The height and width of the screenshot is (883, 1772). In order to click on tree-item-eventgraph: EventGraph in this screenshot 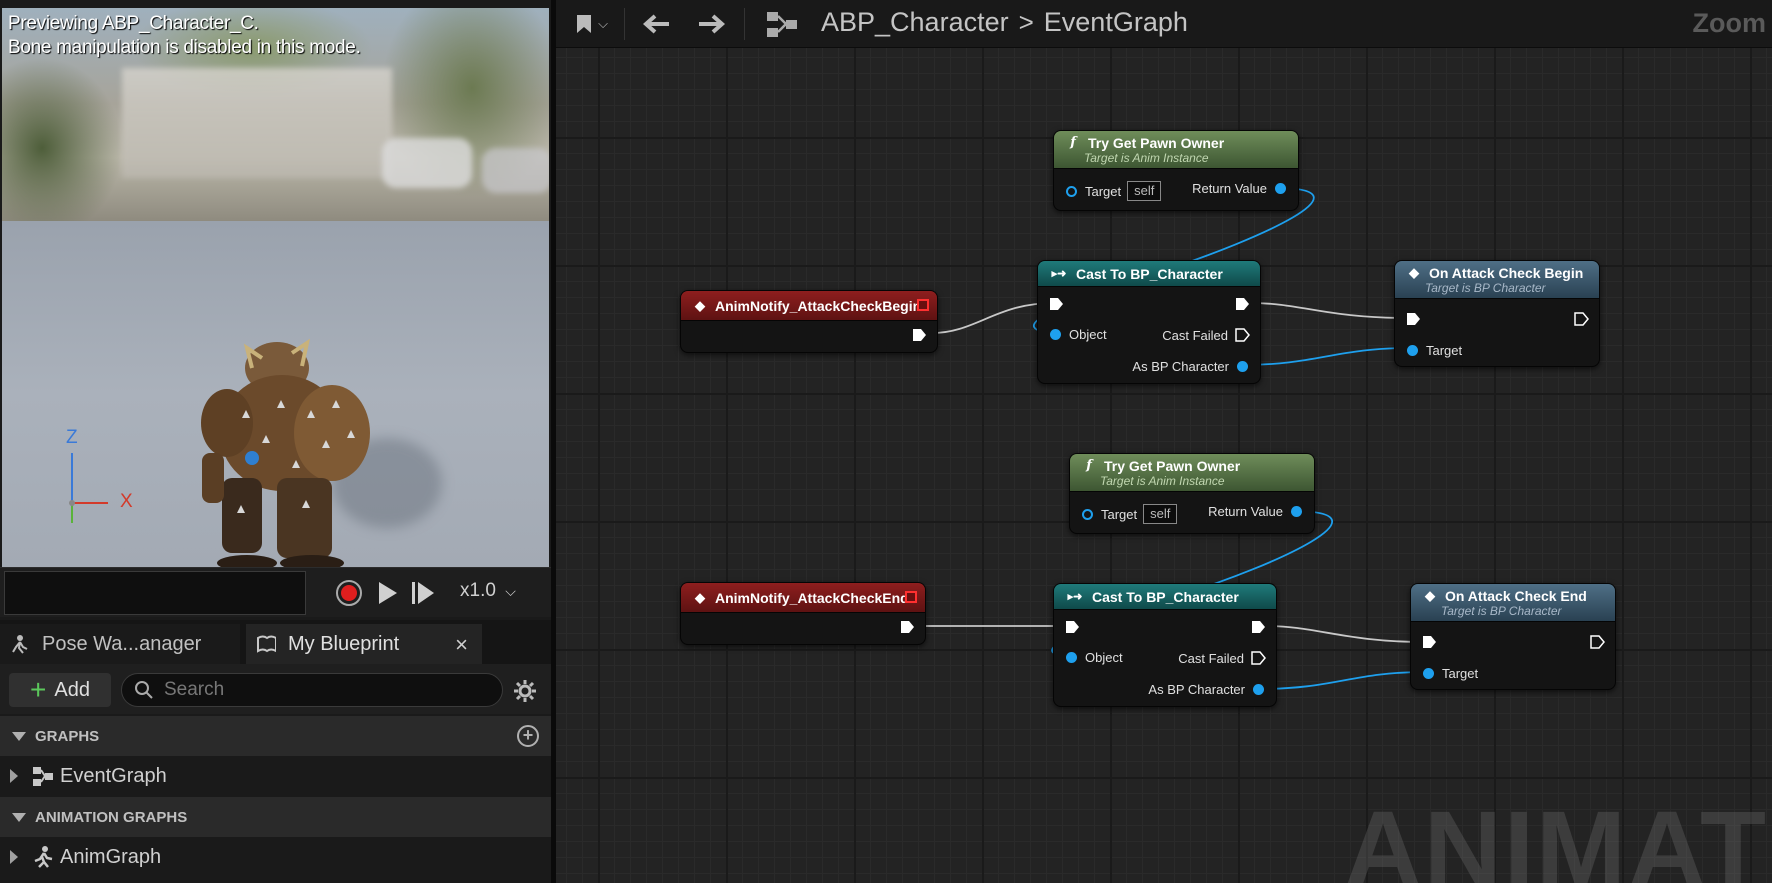, I will do `click(275, 776)`.